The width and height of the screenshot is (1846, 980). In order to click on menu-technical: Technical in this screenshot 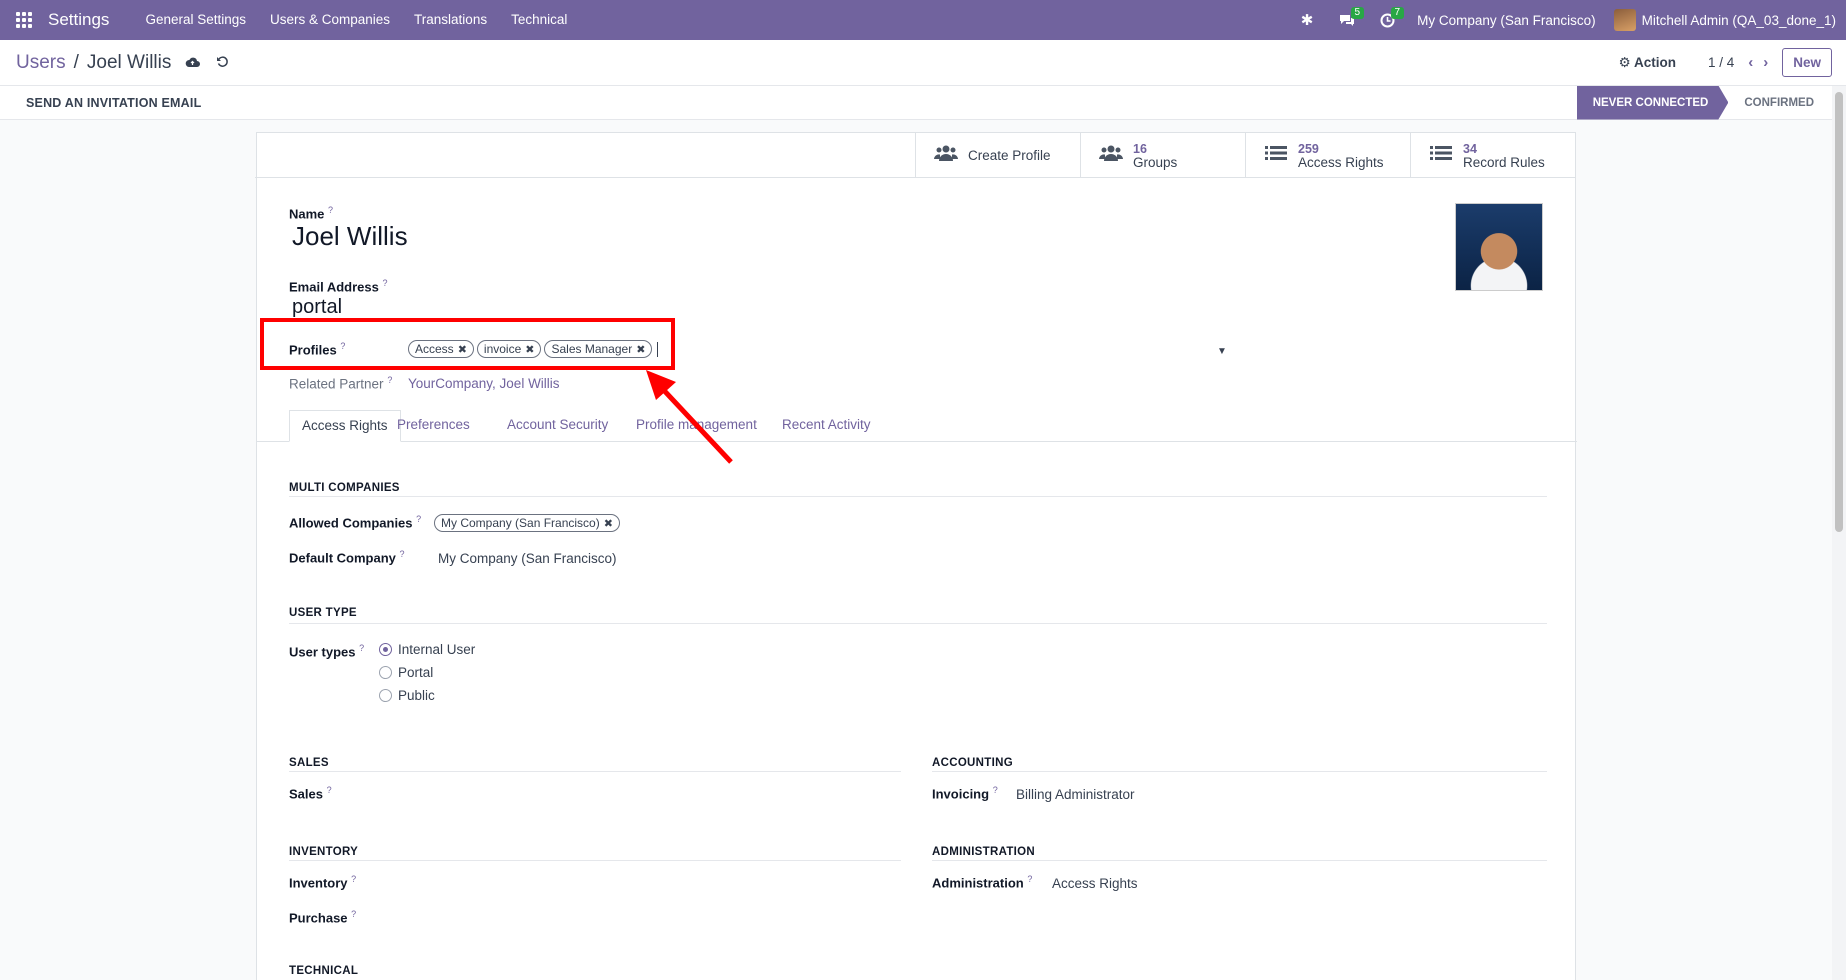, I will do `click(539, 20)`.